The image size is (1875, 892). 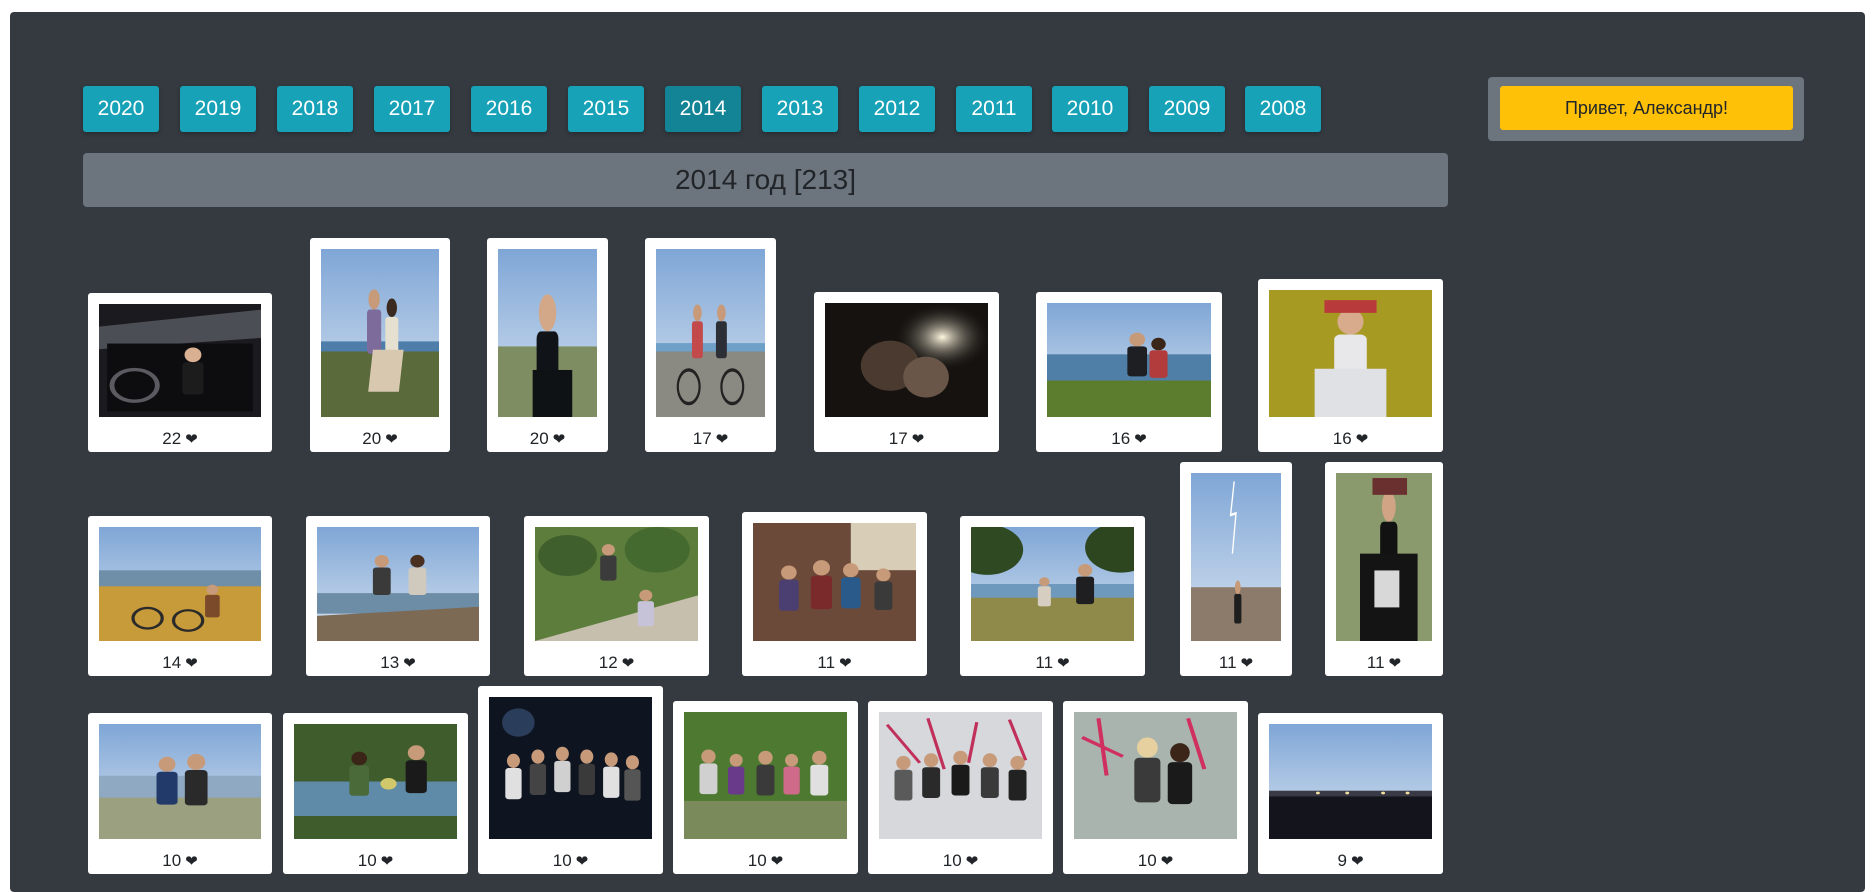 I want to click on likes-number: 9, so click(x=1342, y=860).